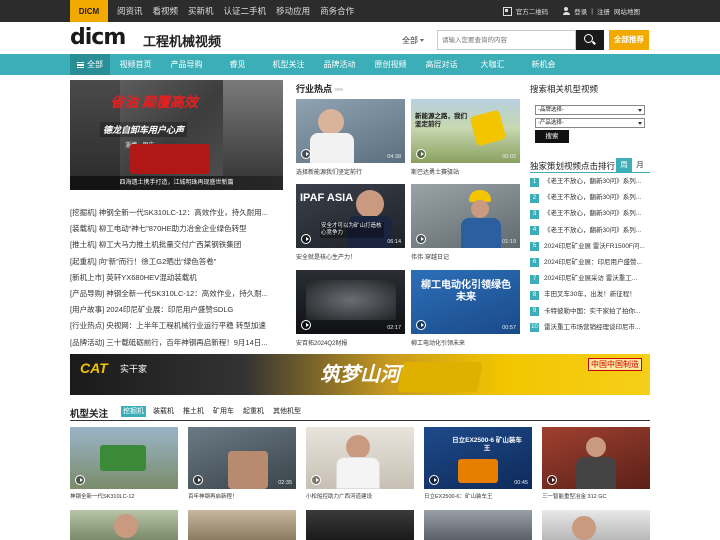 Image resolution: width=720 pixels, height=540 pixels. I want to click on model-search-button: 搜索, so click(552, 136).